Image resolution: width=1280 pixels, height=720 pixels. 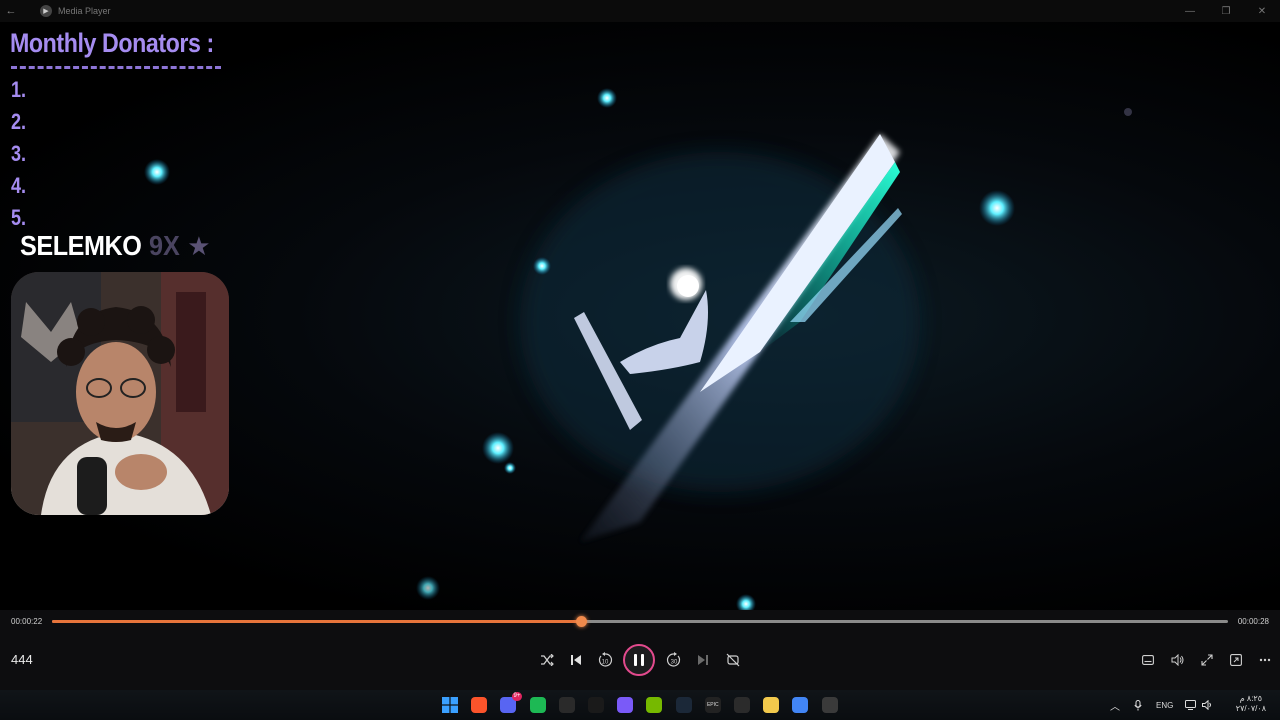 I want to click on donator-entry: 2., so click(x=19, y=121).